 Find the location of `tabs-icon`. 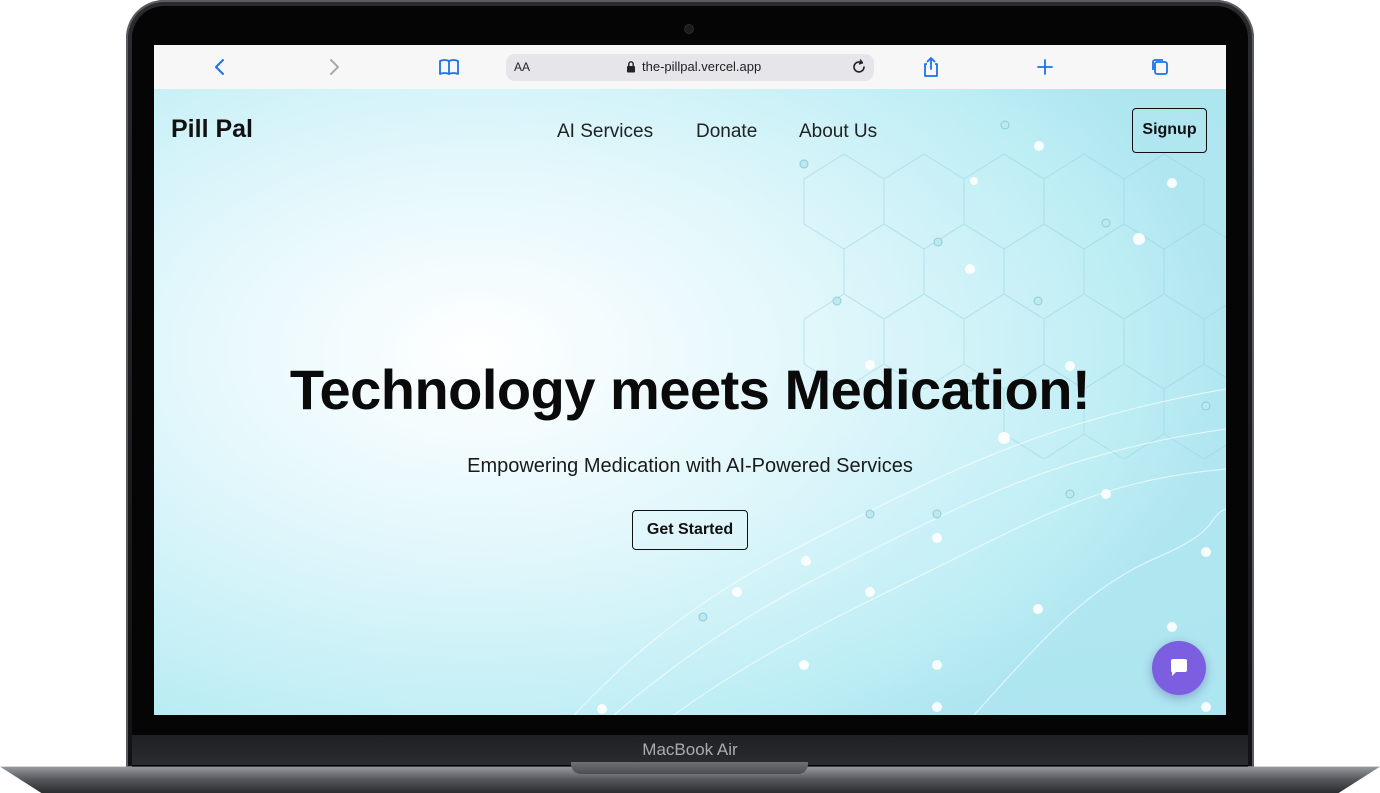

tabs-icon is located at coordinates (1160, 67).